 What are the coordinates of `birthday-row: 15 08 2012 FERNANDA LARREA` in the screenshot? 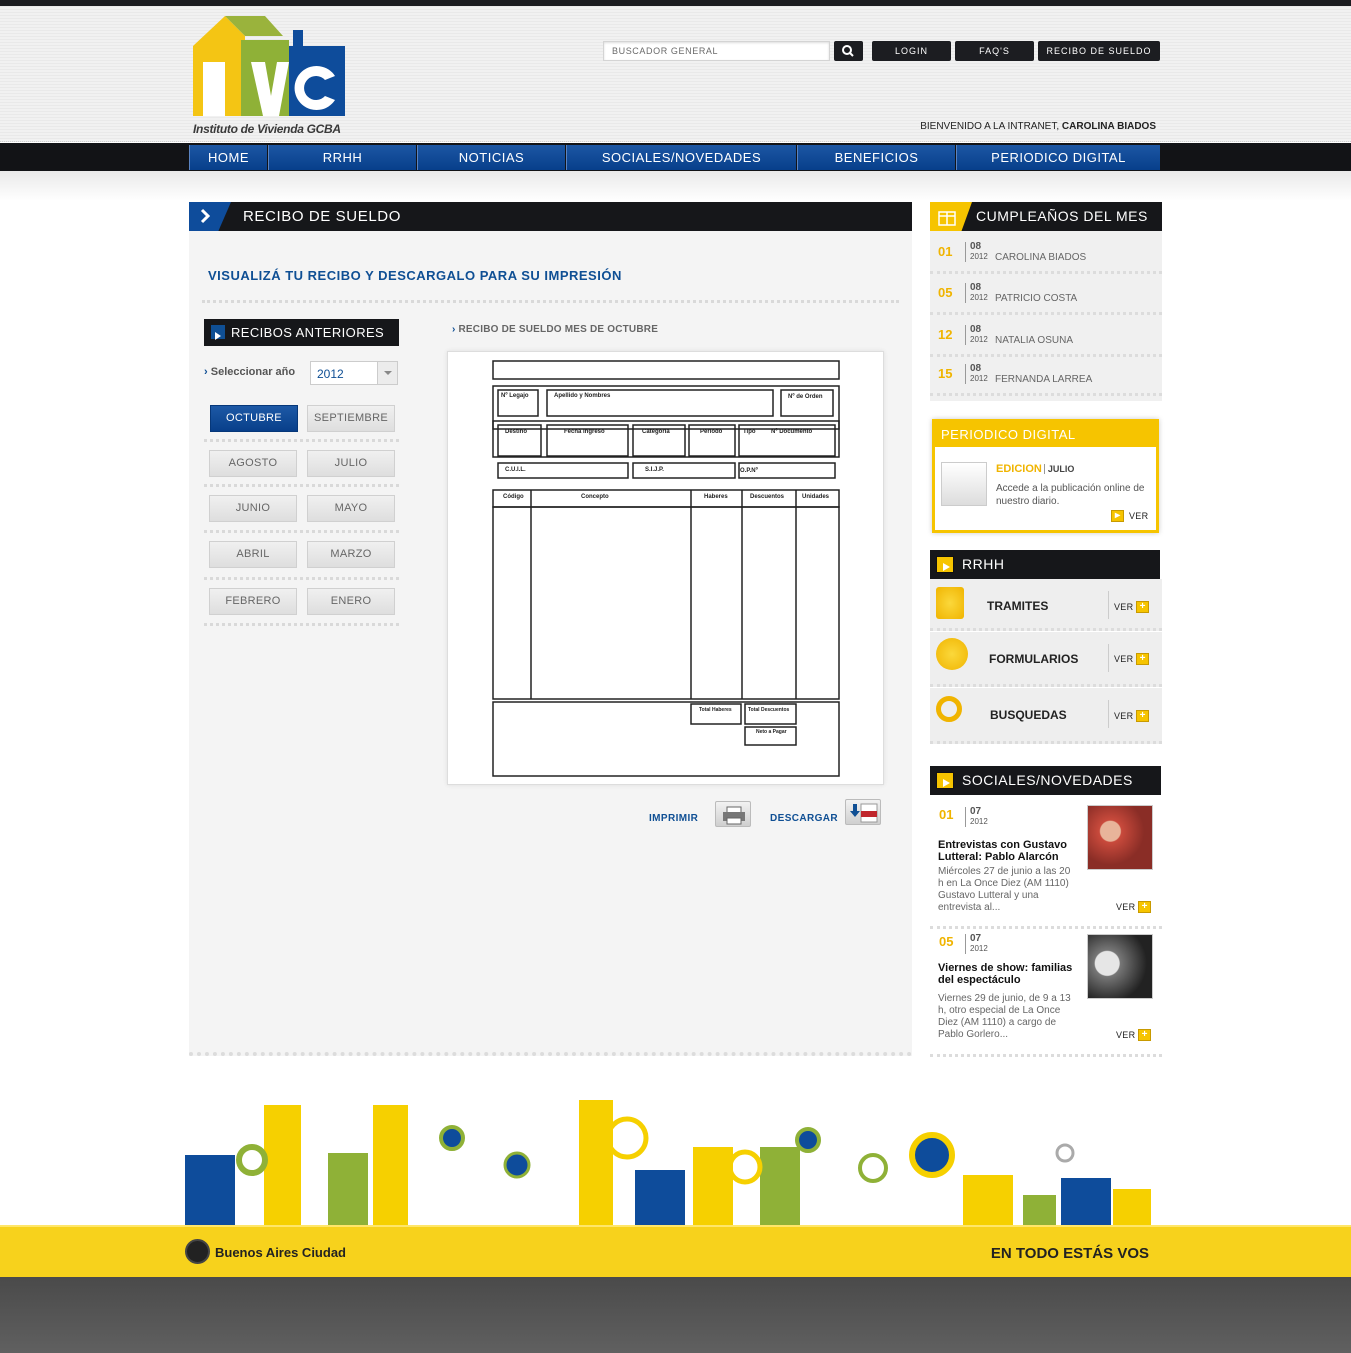 It's located at (1046, 377).